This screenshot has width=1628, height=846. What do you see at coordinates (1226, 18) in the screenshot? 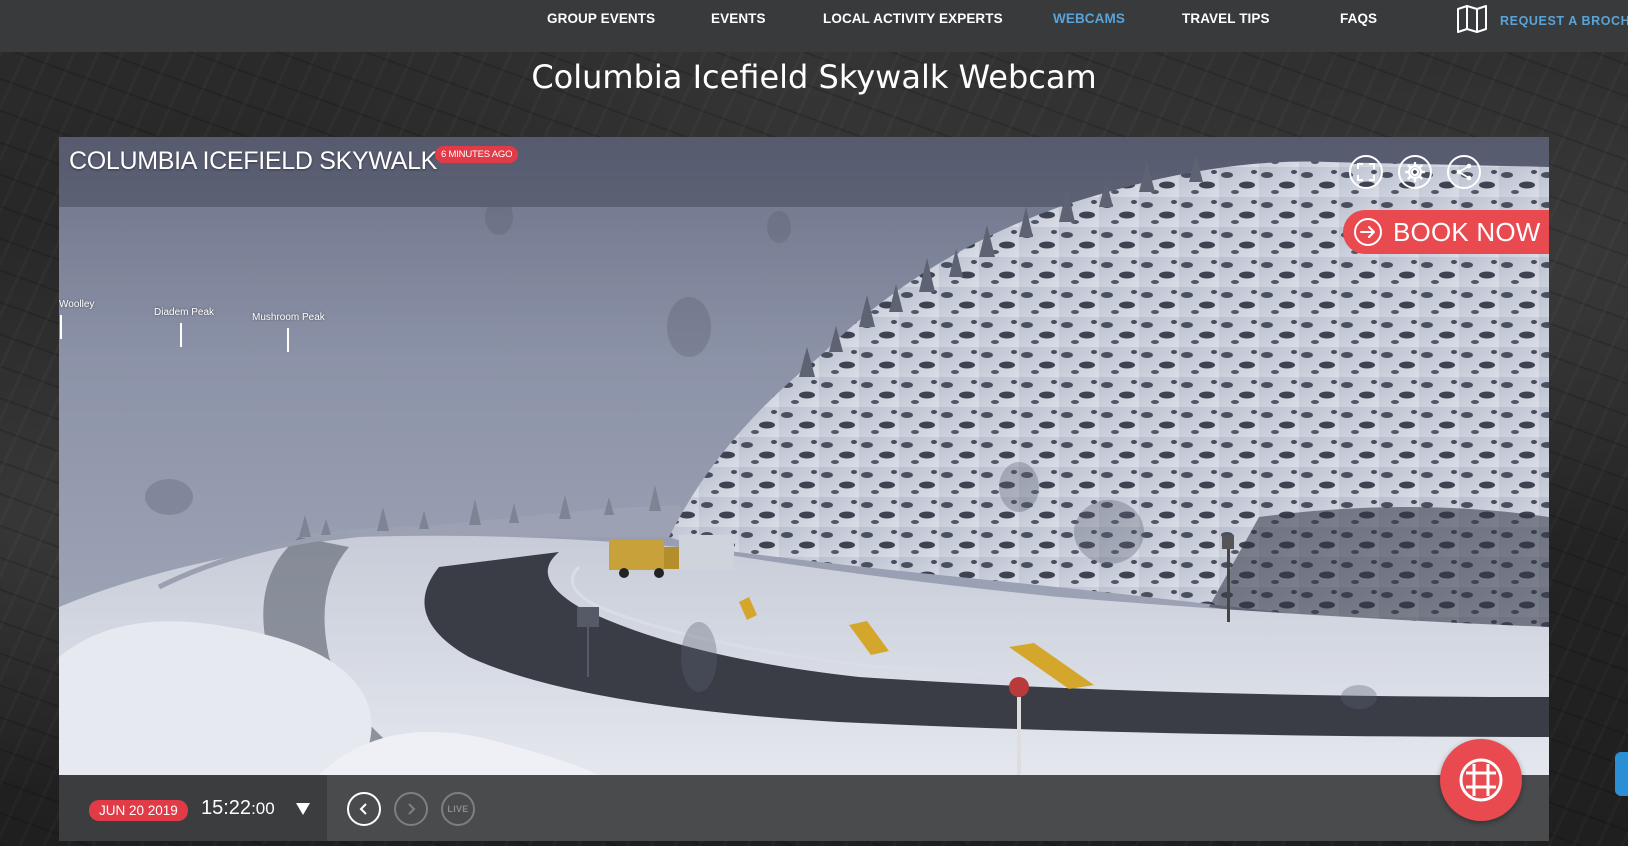
I see `nav-travel-tips: TRAVEL TIPS` at bounding box center [1226, 18].